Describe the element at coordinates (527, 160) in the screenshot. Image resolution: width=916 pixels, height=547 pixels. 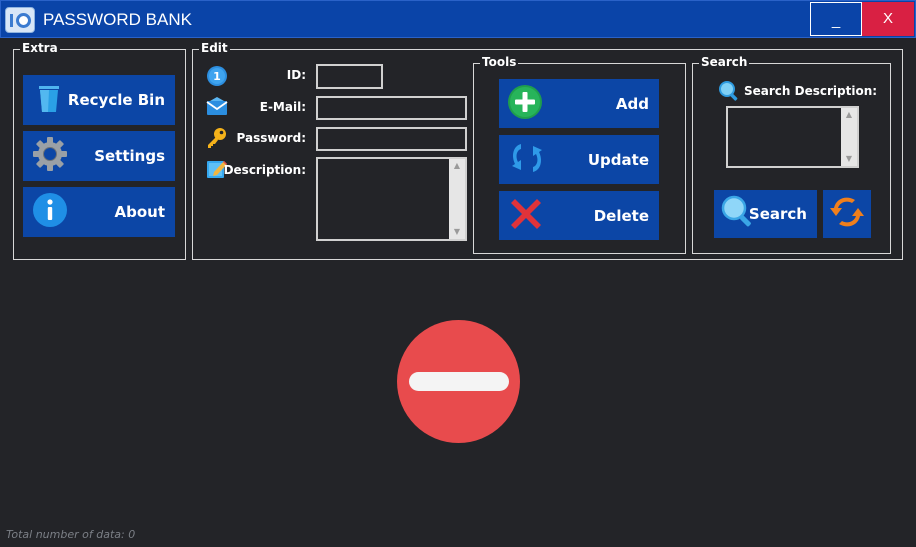
I see `refresh-arrows-icon` at that location.